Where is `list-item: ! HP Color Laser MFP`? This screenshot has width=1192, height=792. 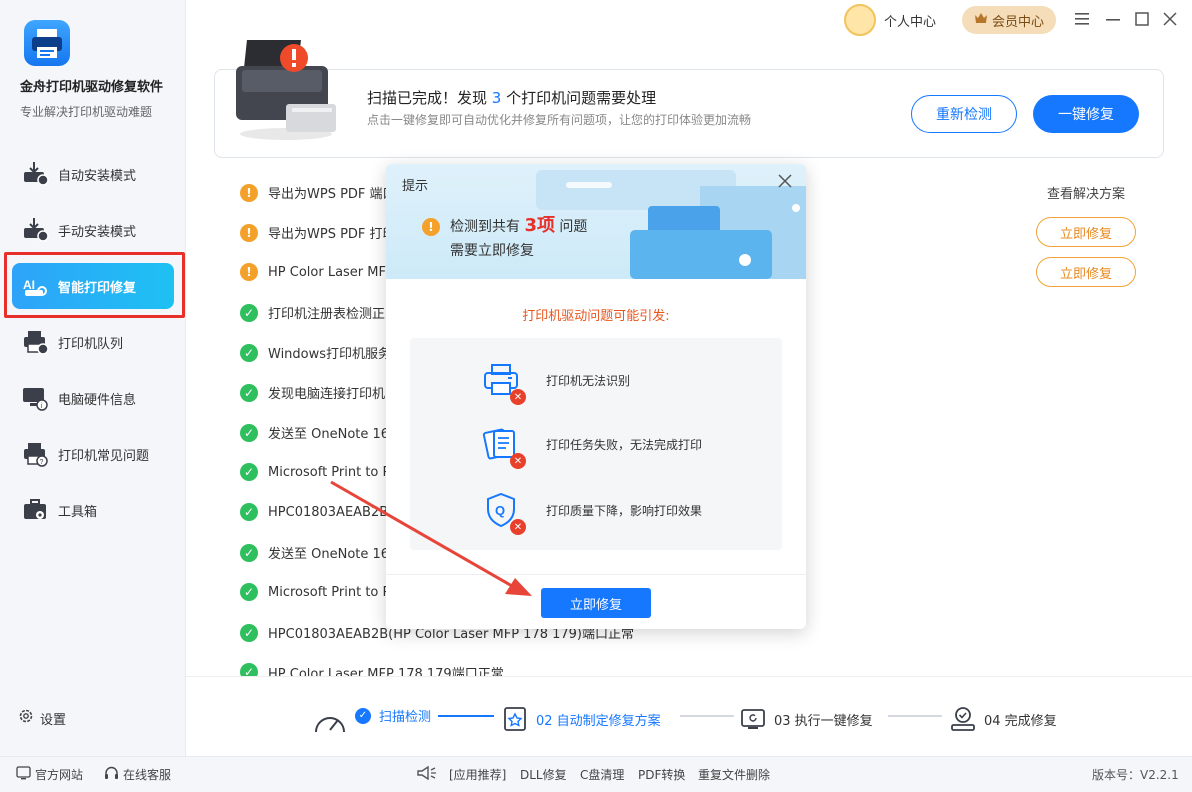 list-item: ! HP Color Laser MFP is located at coordinates (317, 272).